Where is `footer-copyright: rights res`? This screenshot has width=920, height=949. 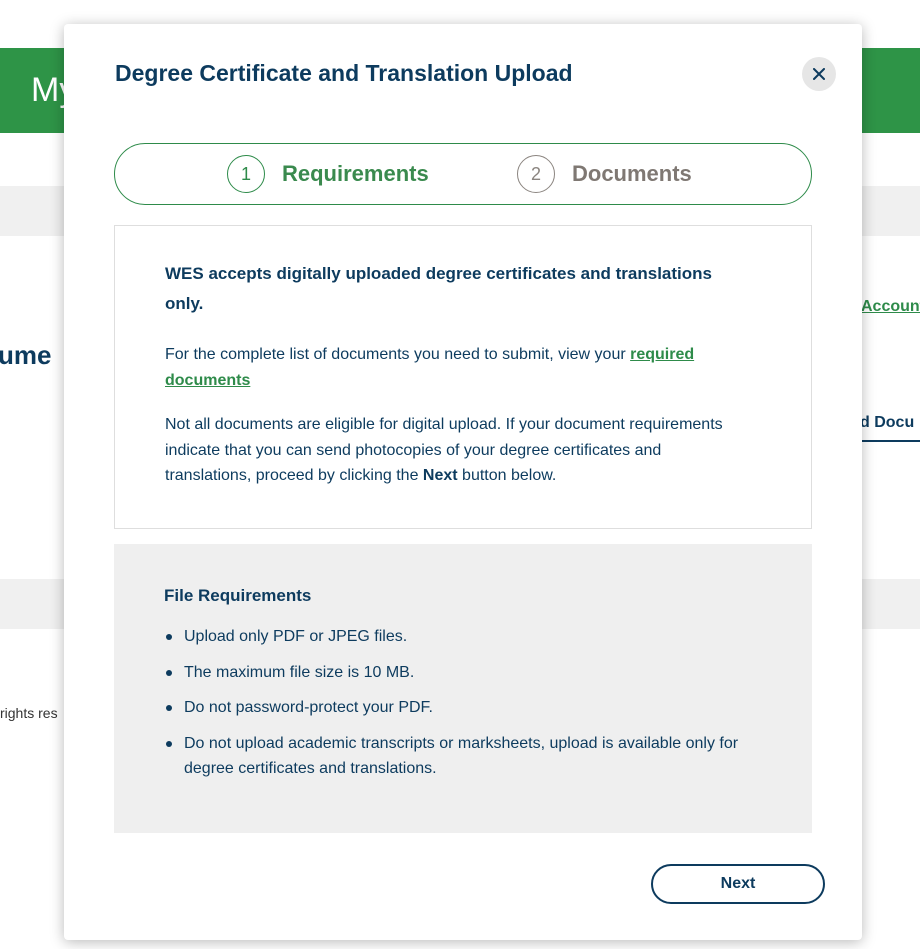
footer-copyright: rights res is located at coordinates (29, 713).